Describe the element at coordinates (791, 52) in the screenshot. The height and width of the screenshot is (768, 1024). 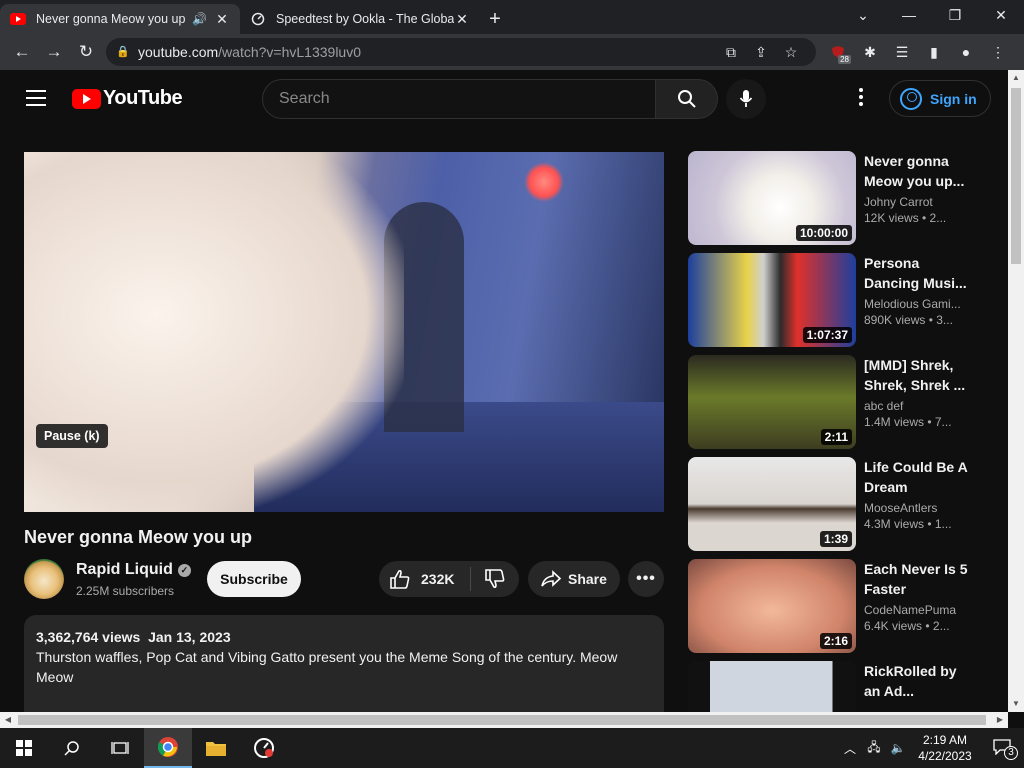
I see `bookmark-star-icon: ☆` at that location.